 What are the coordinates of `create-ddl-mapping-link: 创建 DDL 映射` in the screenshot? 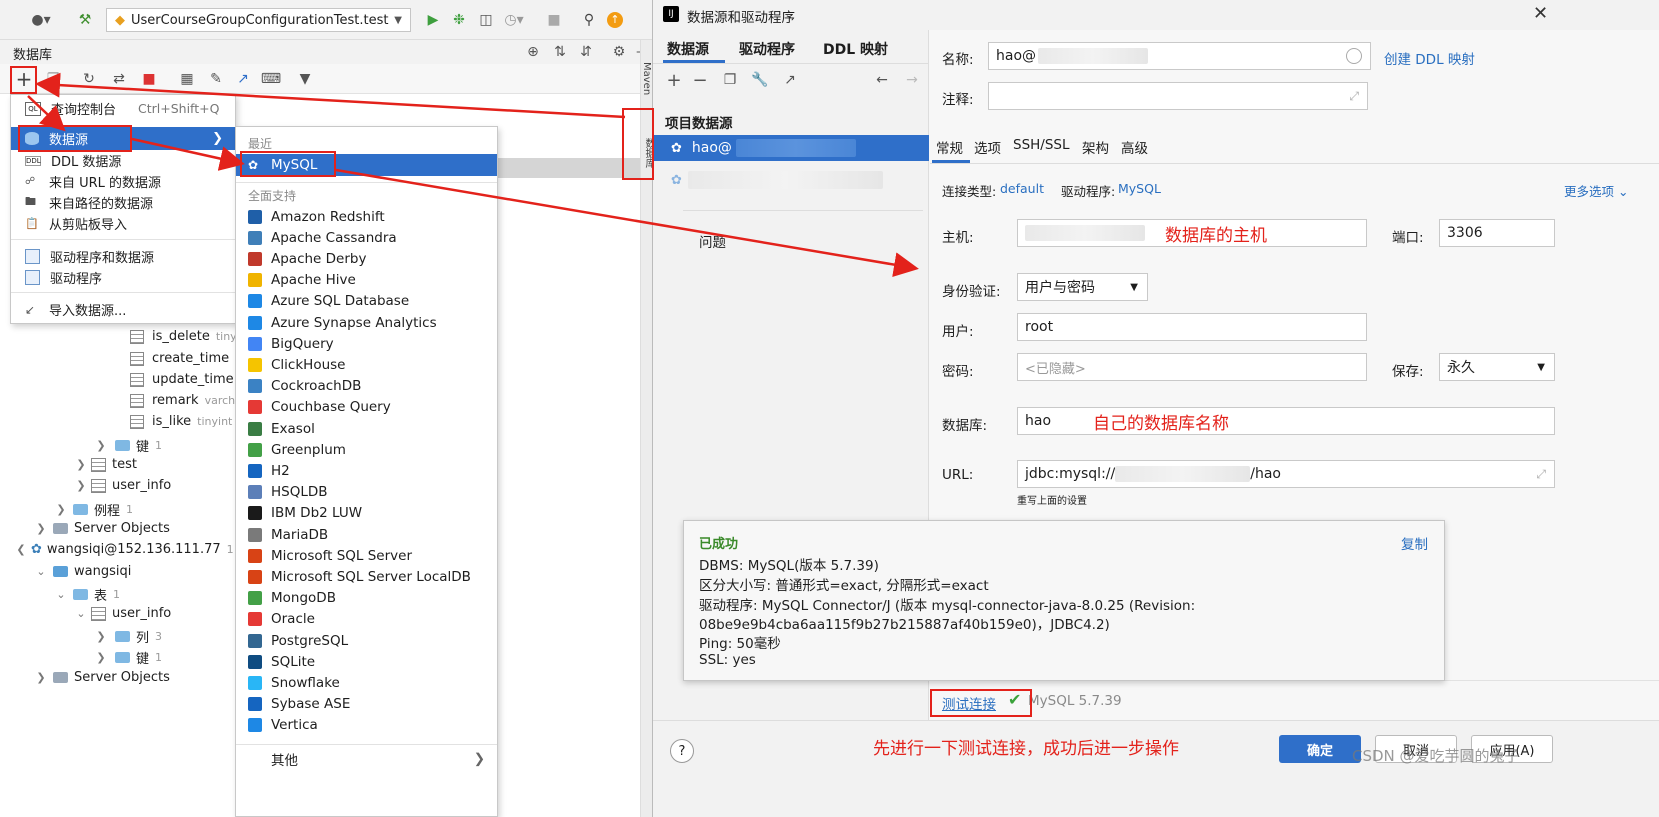 It's located at (1429, 58).